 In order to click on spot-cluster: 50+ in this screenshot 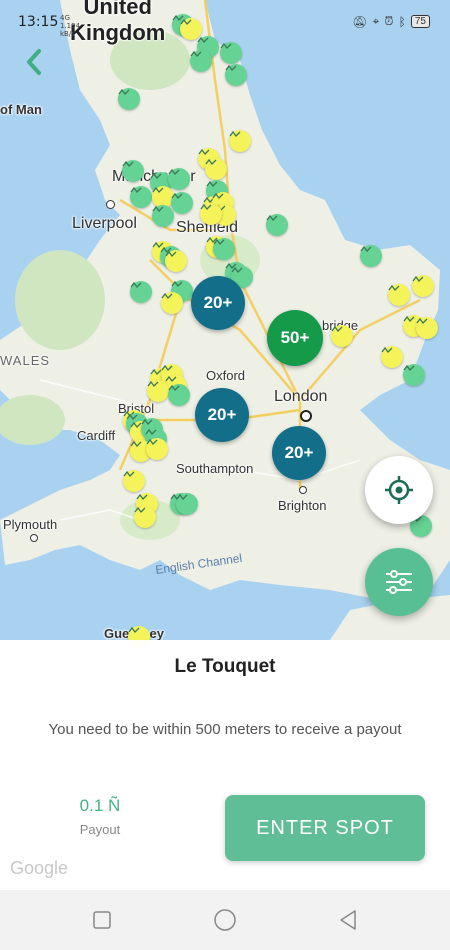, I will do `click(295, 338)`.